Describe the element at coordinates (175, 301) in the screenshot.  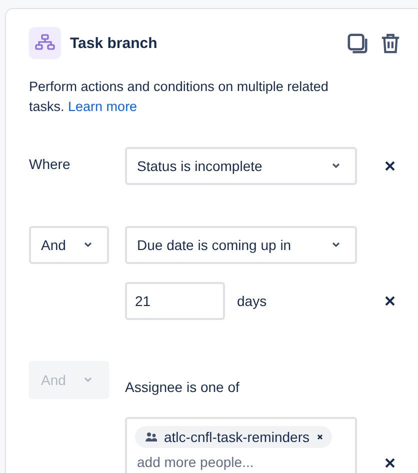
I see `days-input: 21` at that location.